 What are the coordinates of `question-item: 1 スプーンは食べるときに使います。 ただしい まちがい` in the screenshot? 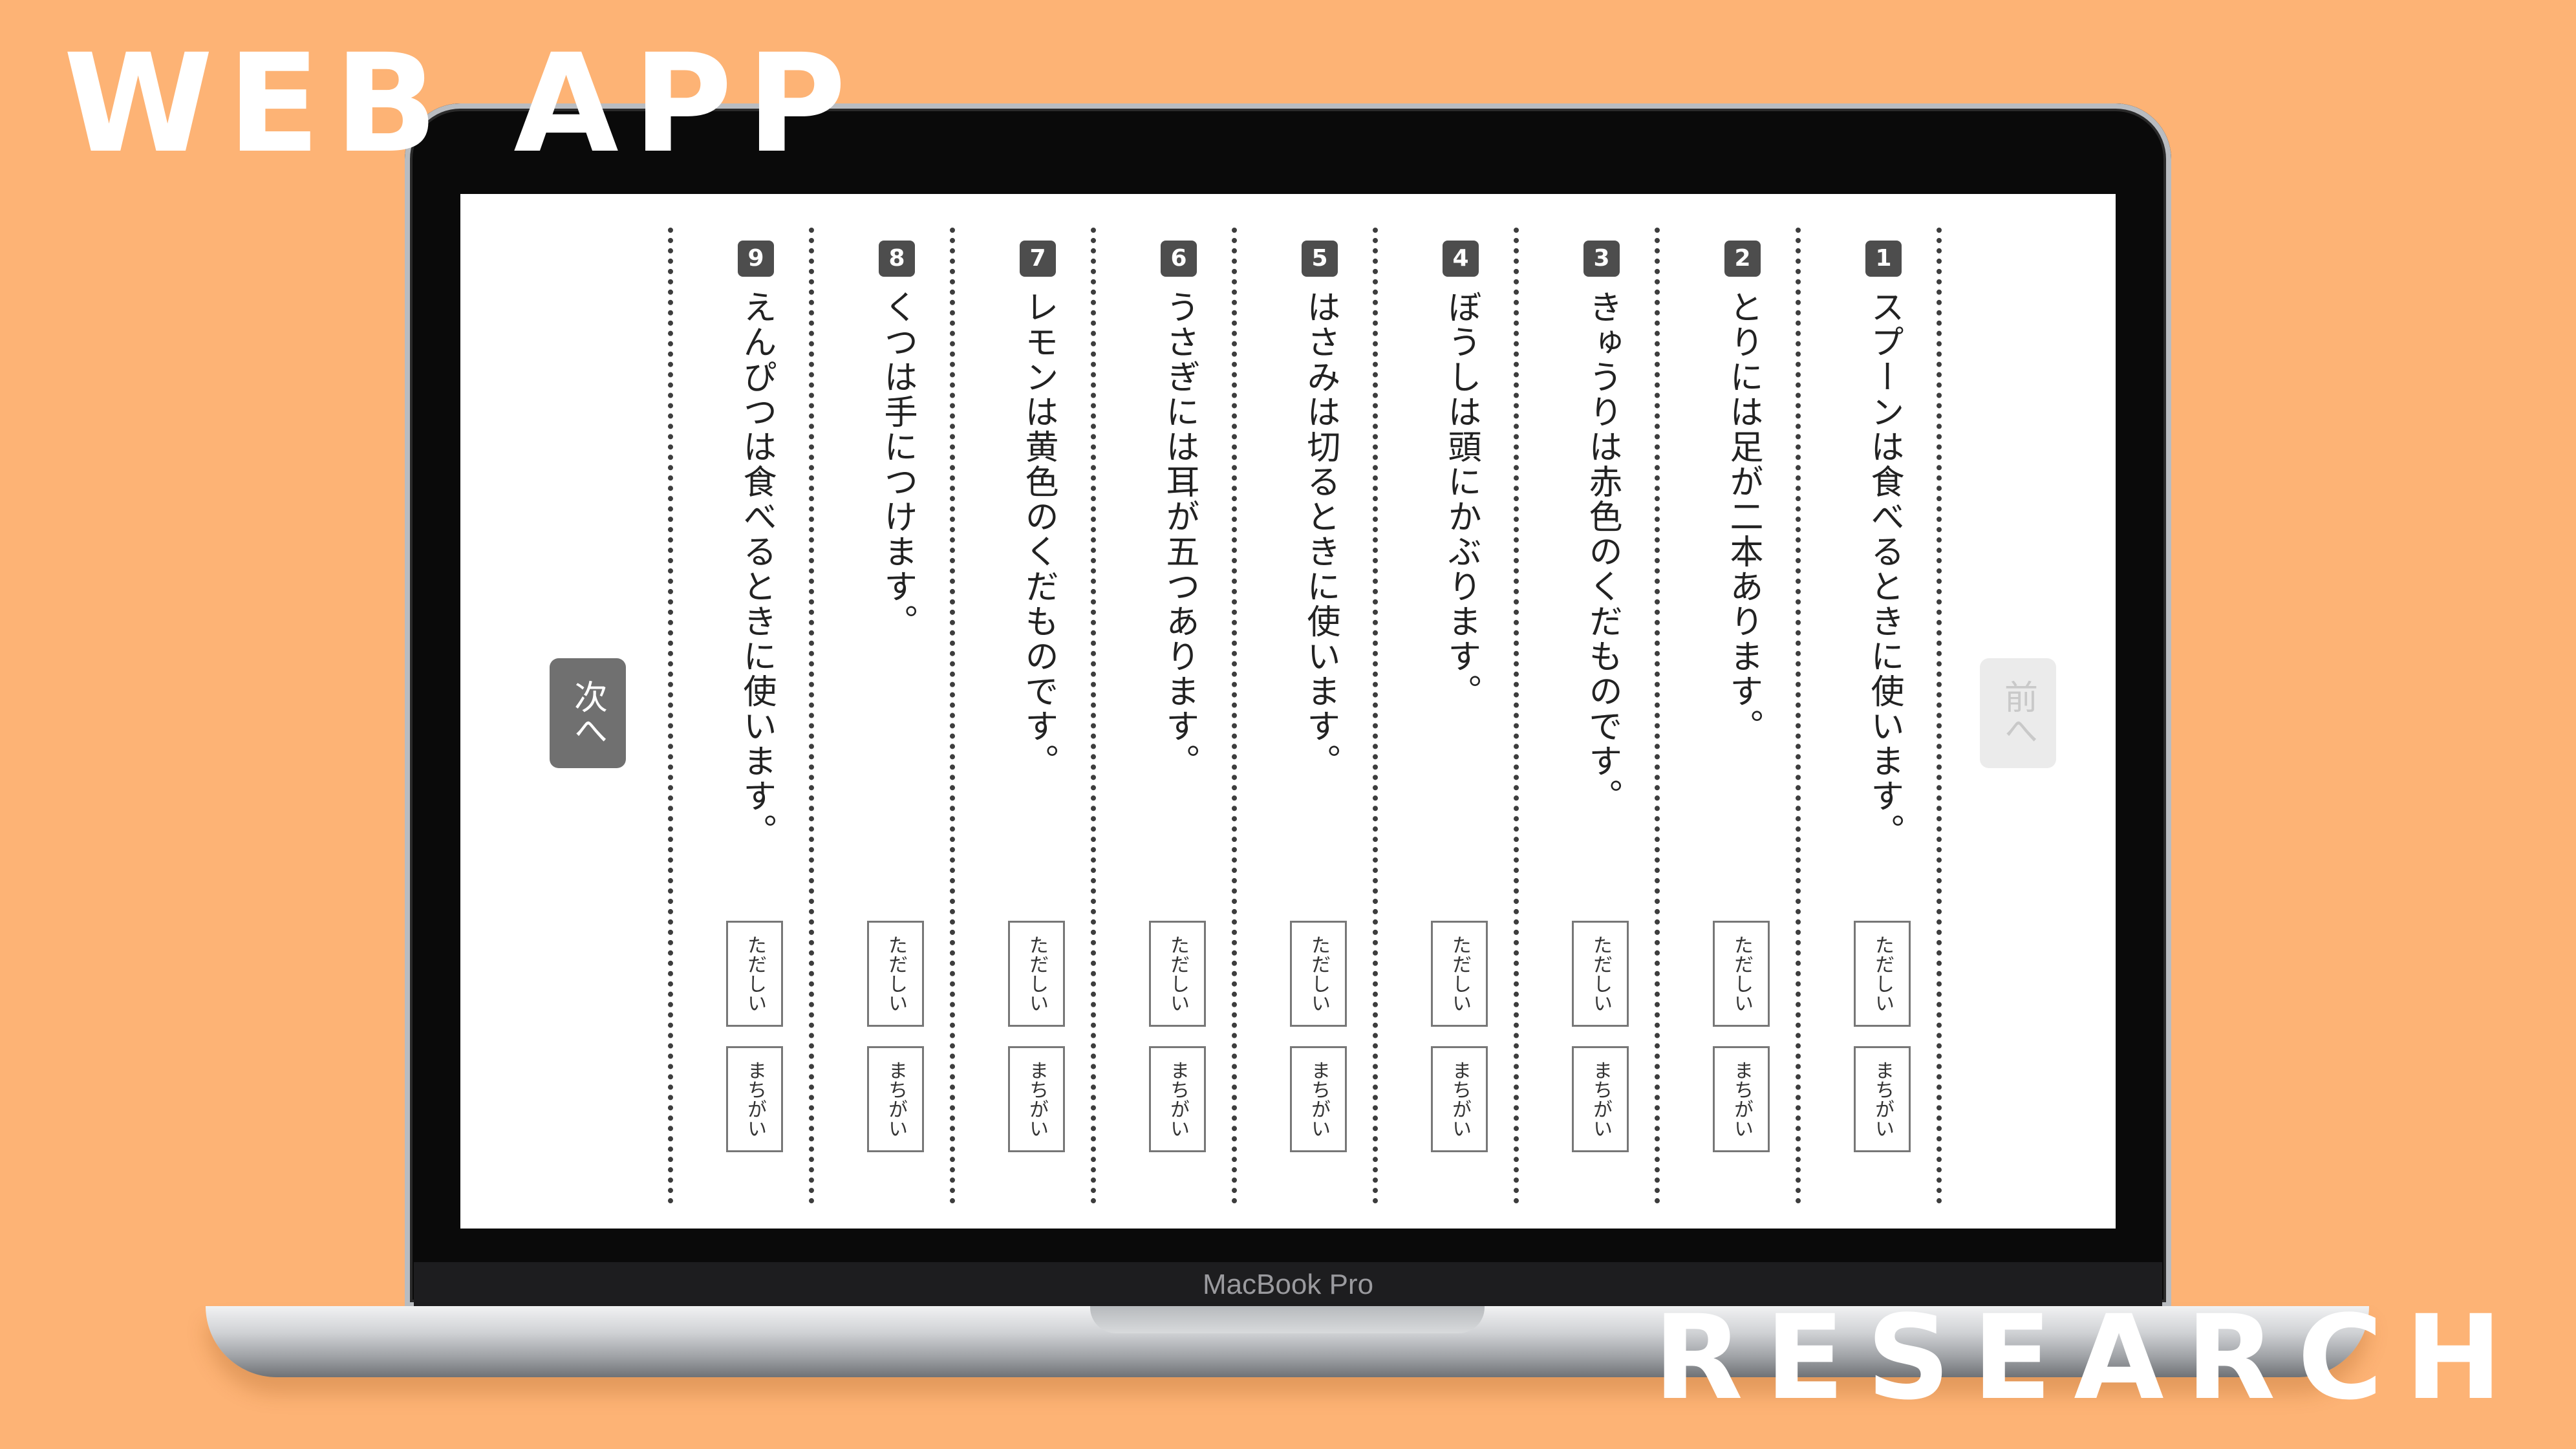 It's located at (1883, 726).